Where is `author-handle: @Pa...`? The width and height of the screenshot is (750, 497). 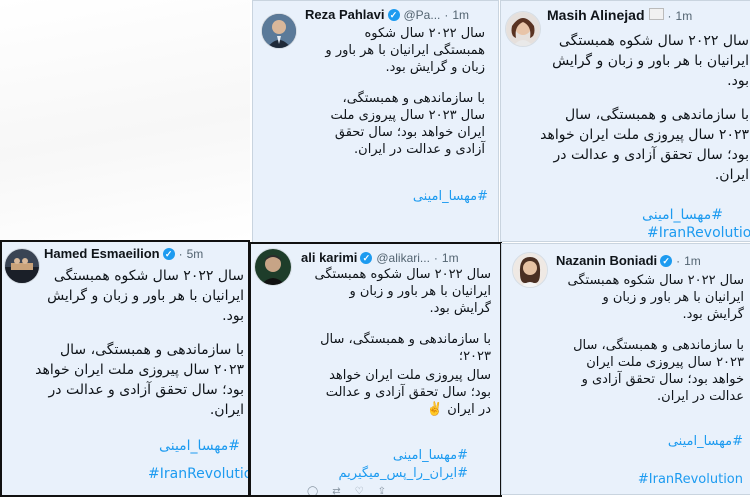
author-handle: @Pa... is located at coordinates (422, 15).